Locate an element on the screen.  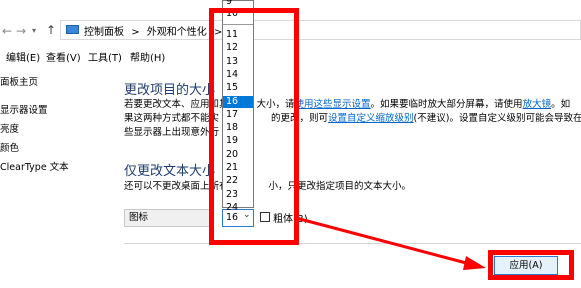
annotation-highlight-apply is located at coordinates (531, 265).